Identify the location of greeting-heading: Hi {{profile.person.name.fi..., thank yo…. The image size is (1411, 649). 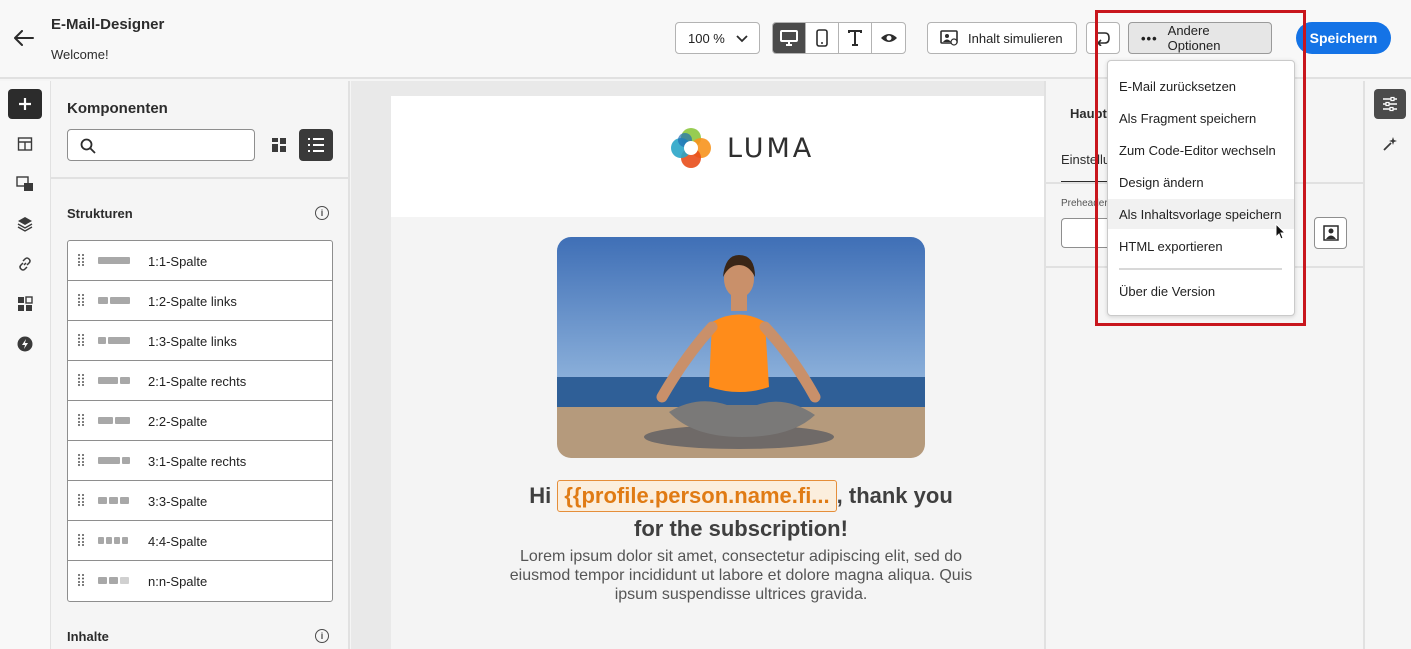
(717, 512).